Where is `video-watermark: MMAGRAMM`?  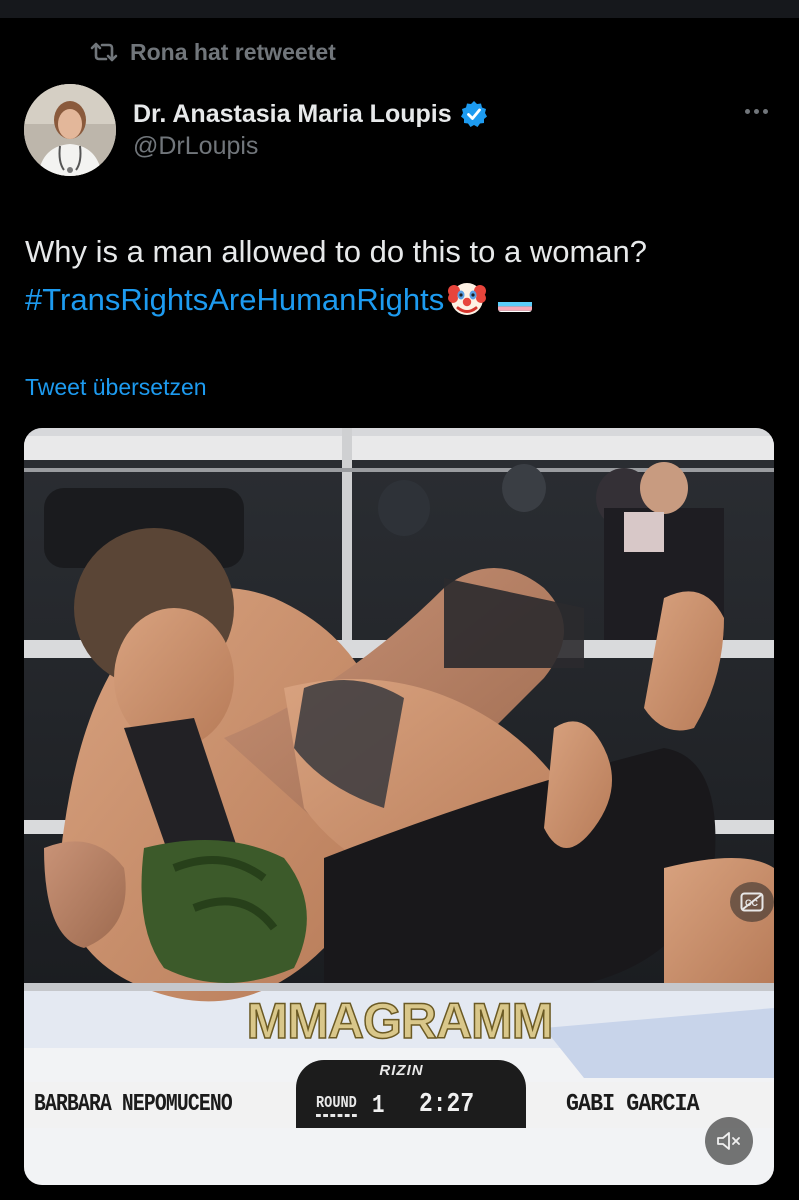 video-watermark: MMAGRAMM is located at coordinates (400, 1021).